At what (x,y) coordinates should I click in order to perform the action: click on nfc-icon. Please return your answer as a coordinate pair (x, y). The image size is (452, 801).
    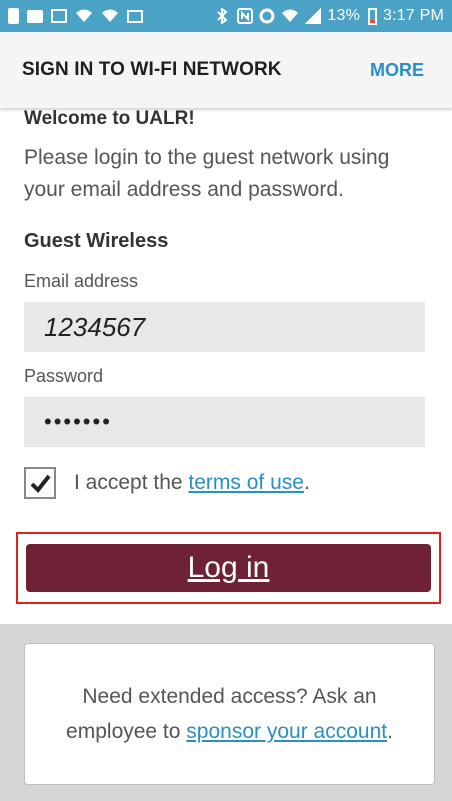
    Looking at the image, I should click on (245, 16).